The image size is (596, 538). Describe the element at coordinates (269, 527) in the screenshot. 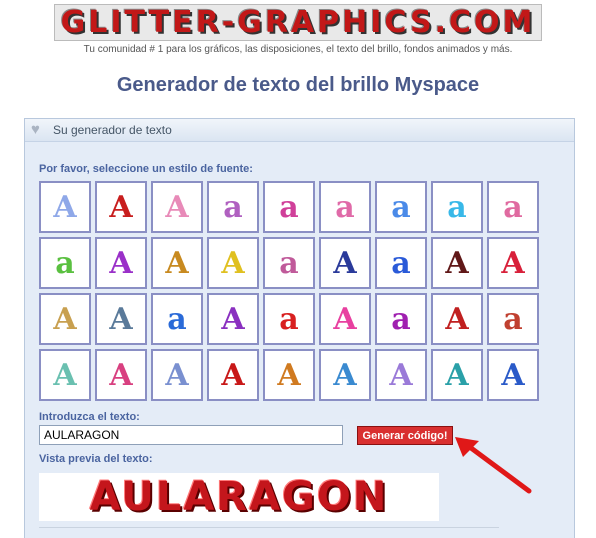

I see `divider` at that location.